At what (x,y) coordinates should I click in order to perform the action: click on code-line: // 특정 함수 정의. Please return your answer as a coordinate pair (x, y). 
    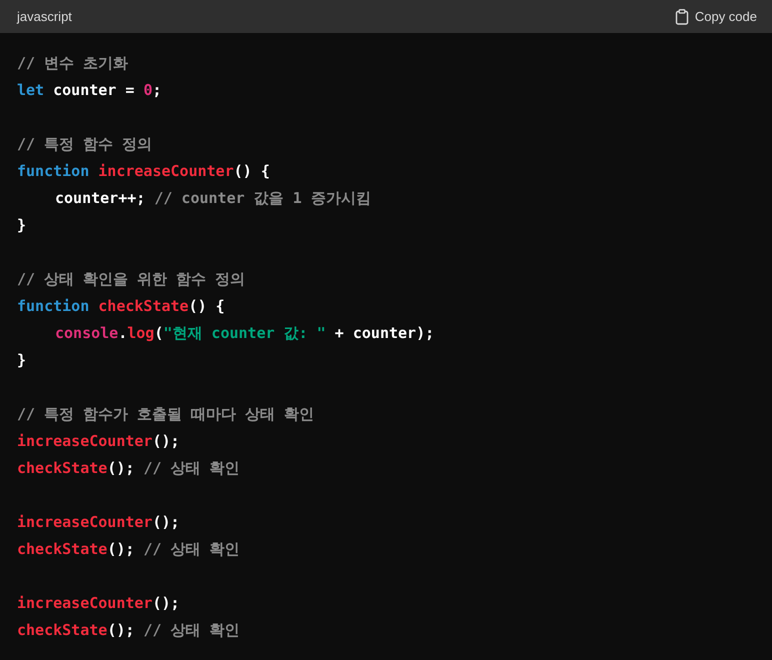
    Looking at the image, I should click on (84, 144).